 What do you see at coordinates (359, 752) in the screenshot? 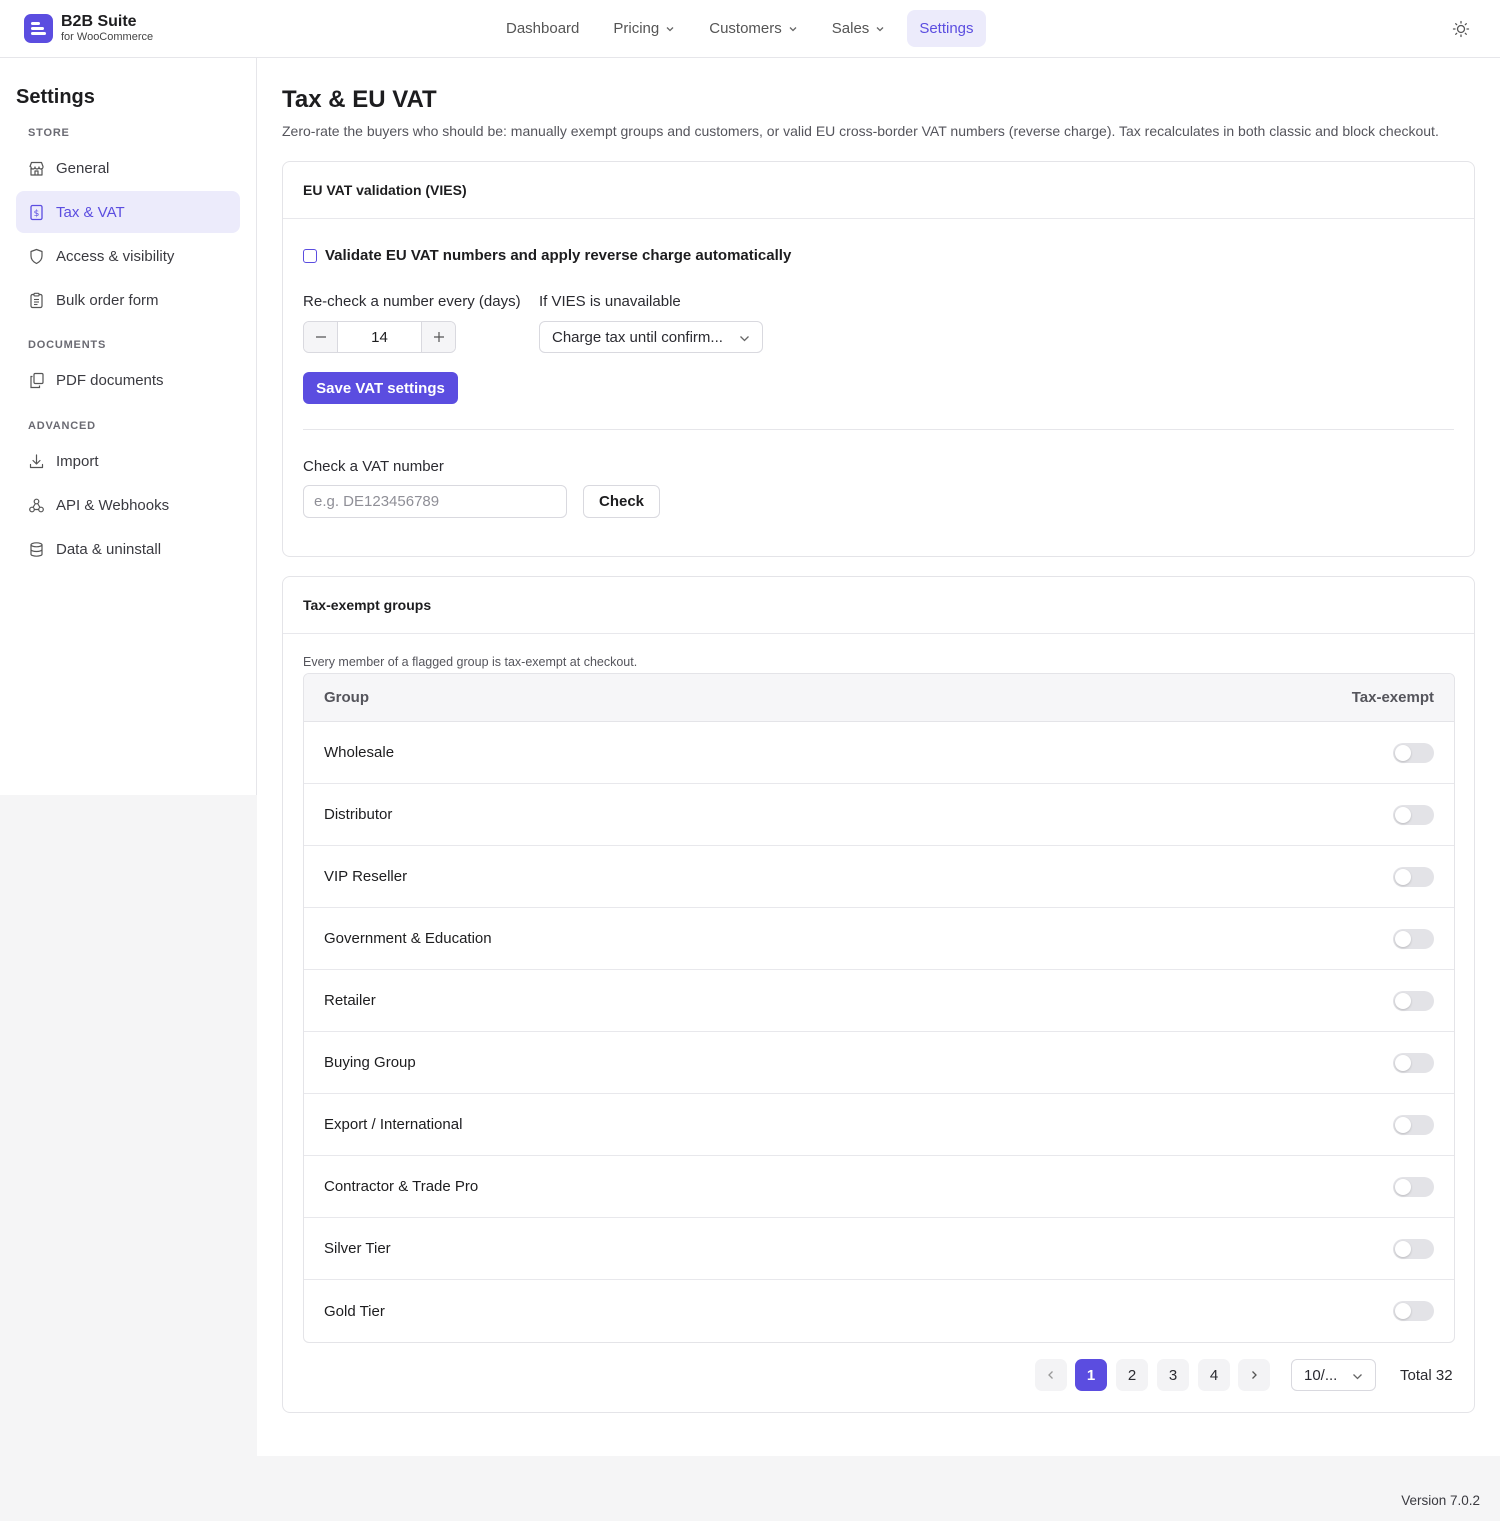
I see `group-name: Wholesale` at bounding box center [359, 752].